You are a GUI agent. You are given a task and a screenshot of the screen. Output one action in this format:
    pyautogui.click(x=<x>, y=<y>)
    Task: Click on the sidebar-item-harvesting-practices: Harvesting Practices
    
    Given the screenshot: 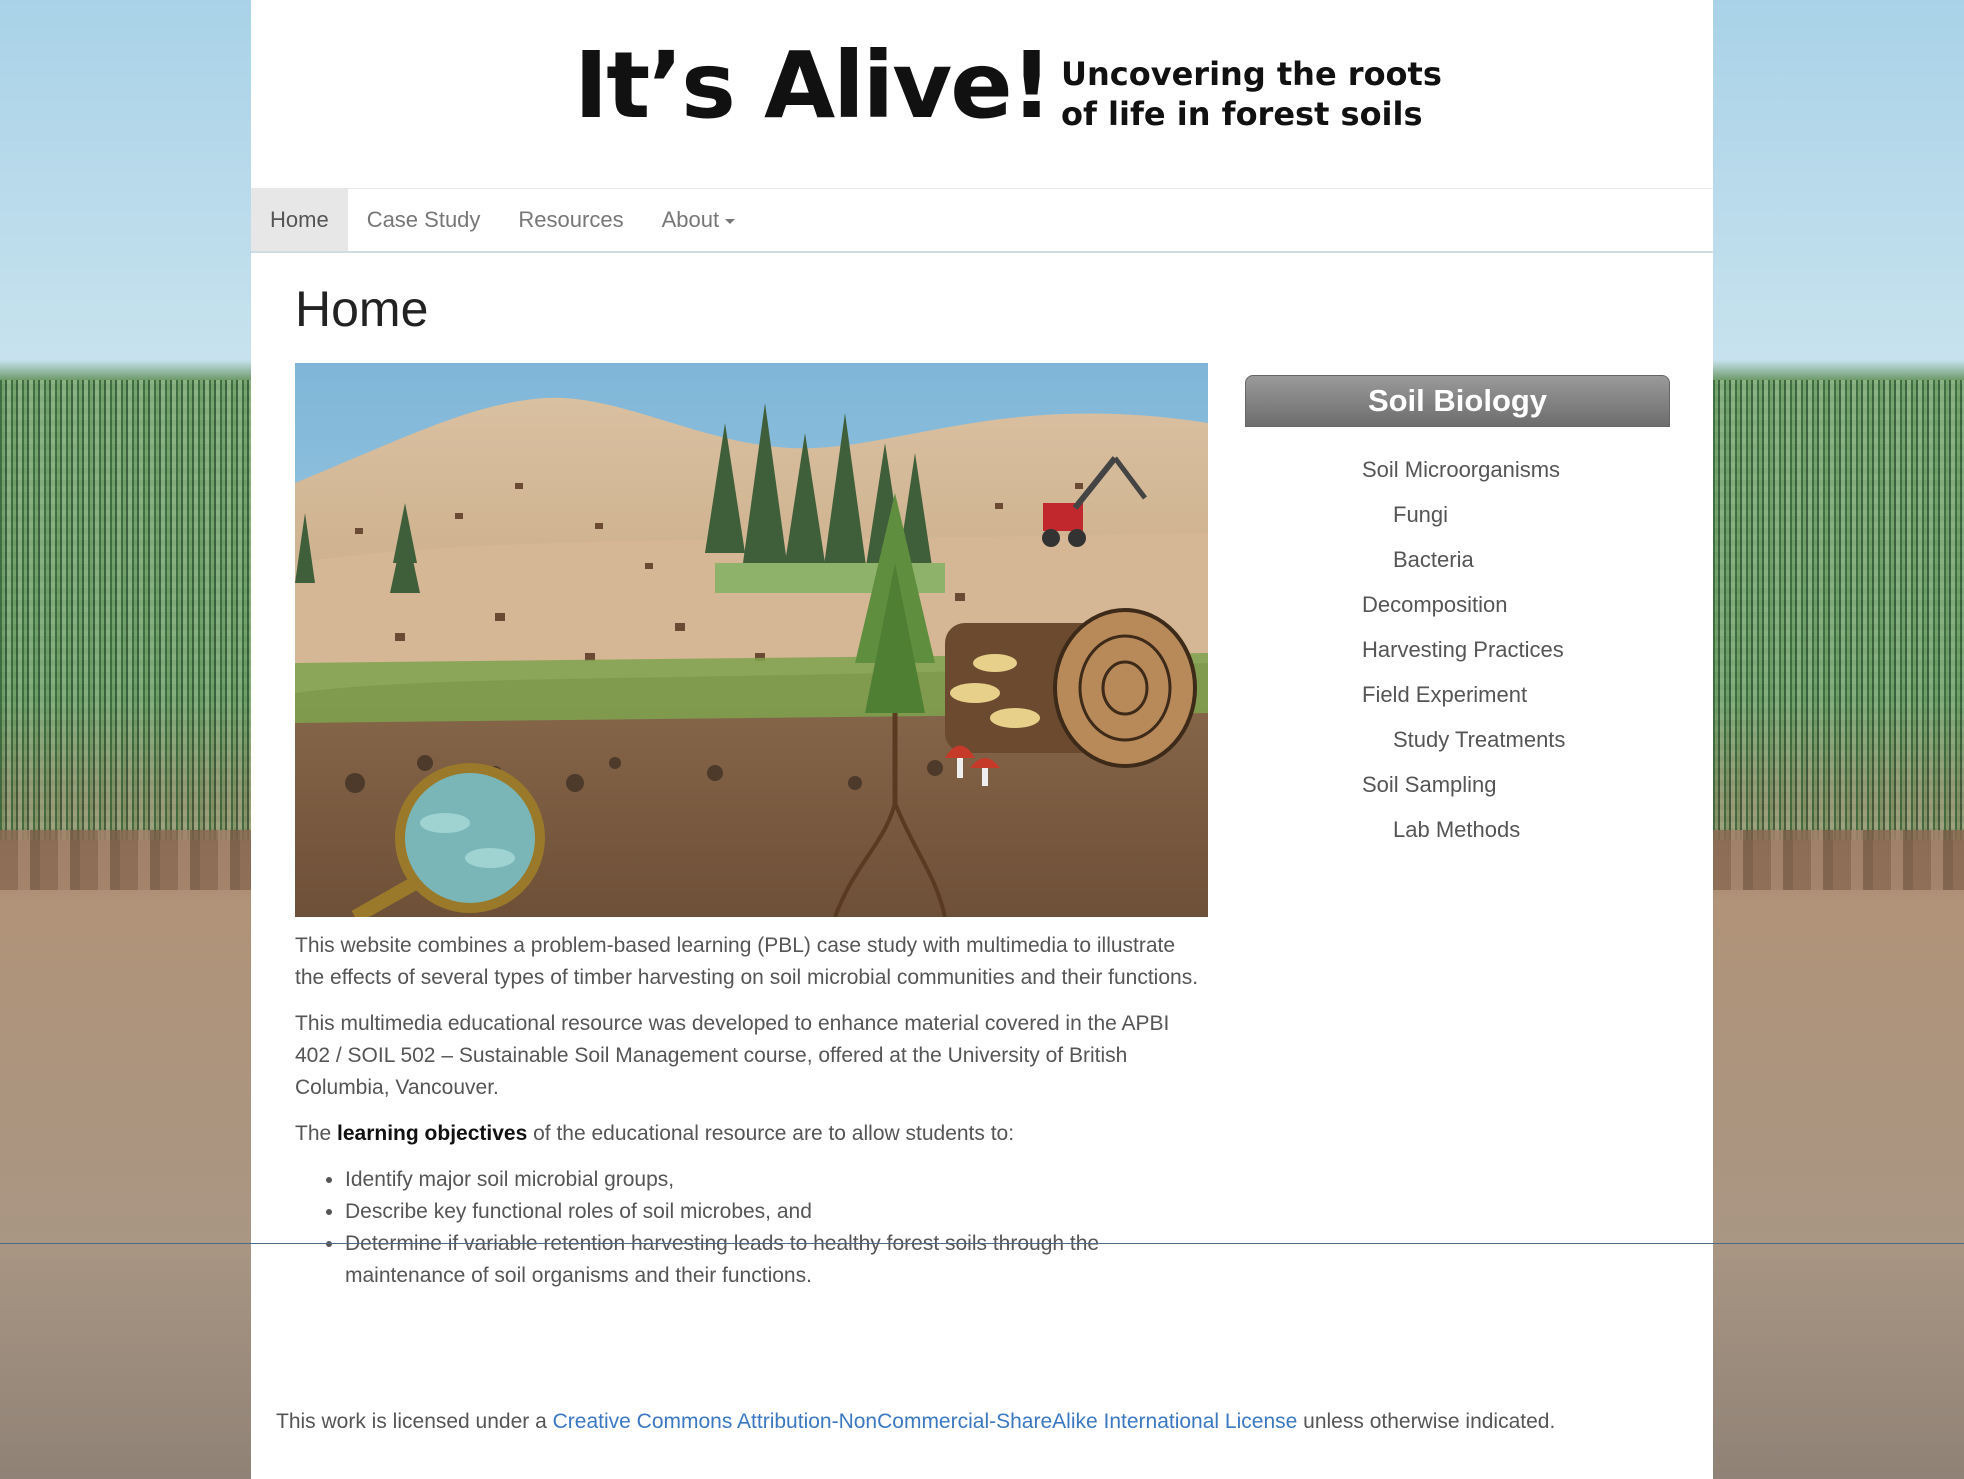 What is the action you would take?
    pyautogui.click(x=1516, y=649)
    